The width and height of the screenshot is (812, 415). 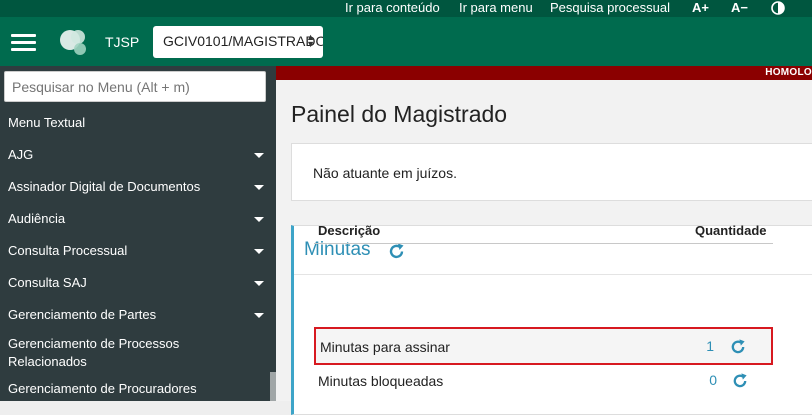 I want to click on sidebar-item-assinador: Assinador Digital de Documentos, so click(x=135, y=189).